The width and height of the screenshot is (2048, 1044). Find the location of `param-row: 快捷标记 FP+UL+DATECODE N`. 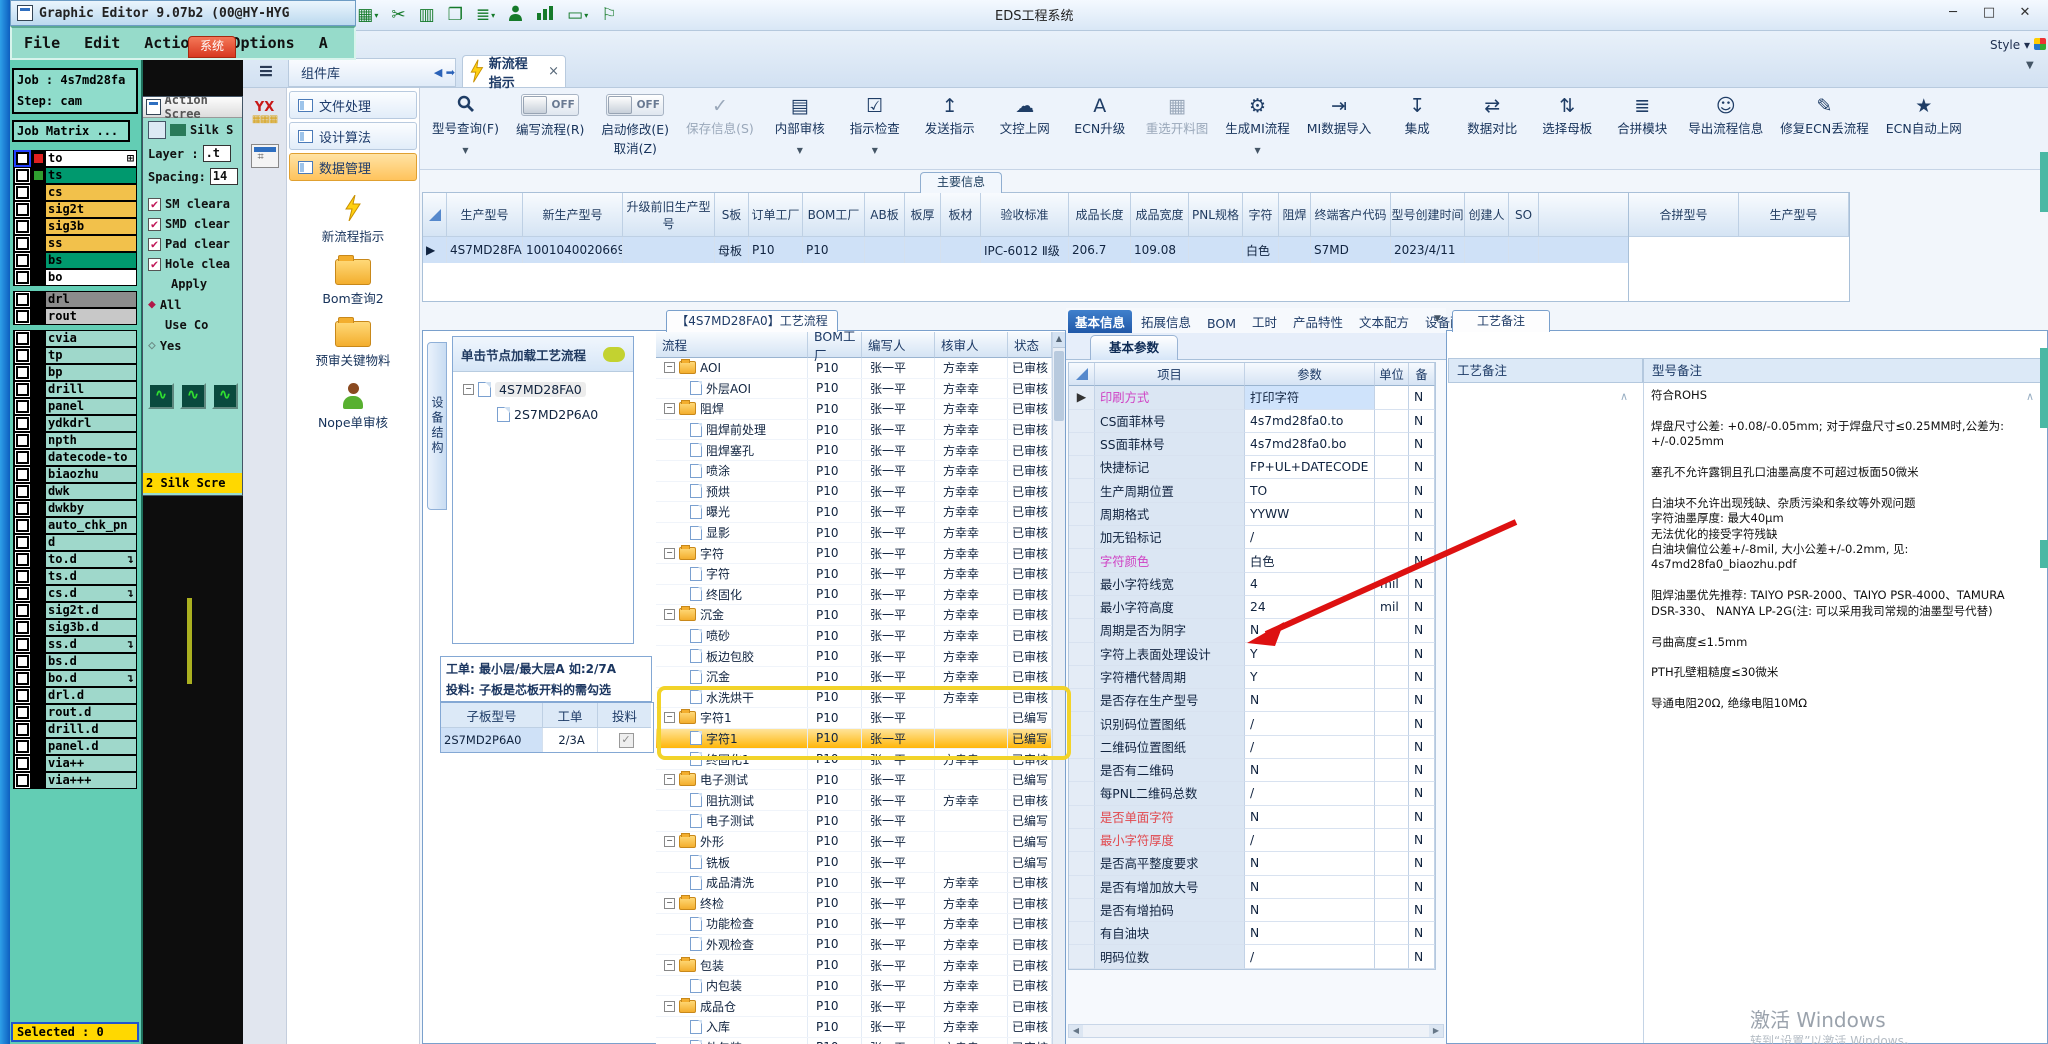

param-row: 快捷标记 FP+UL+DATECODE N is located at coordinates (1252, 468).